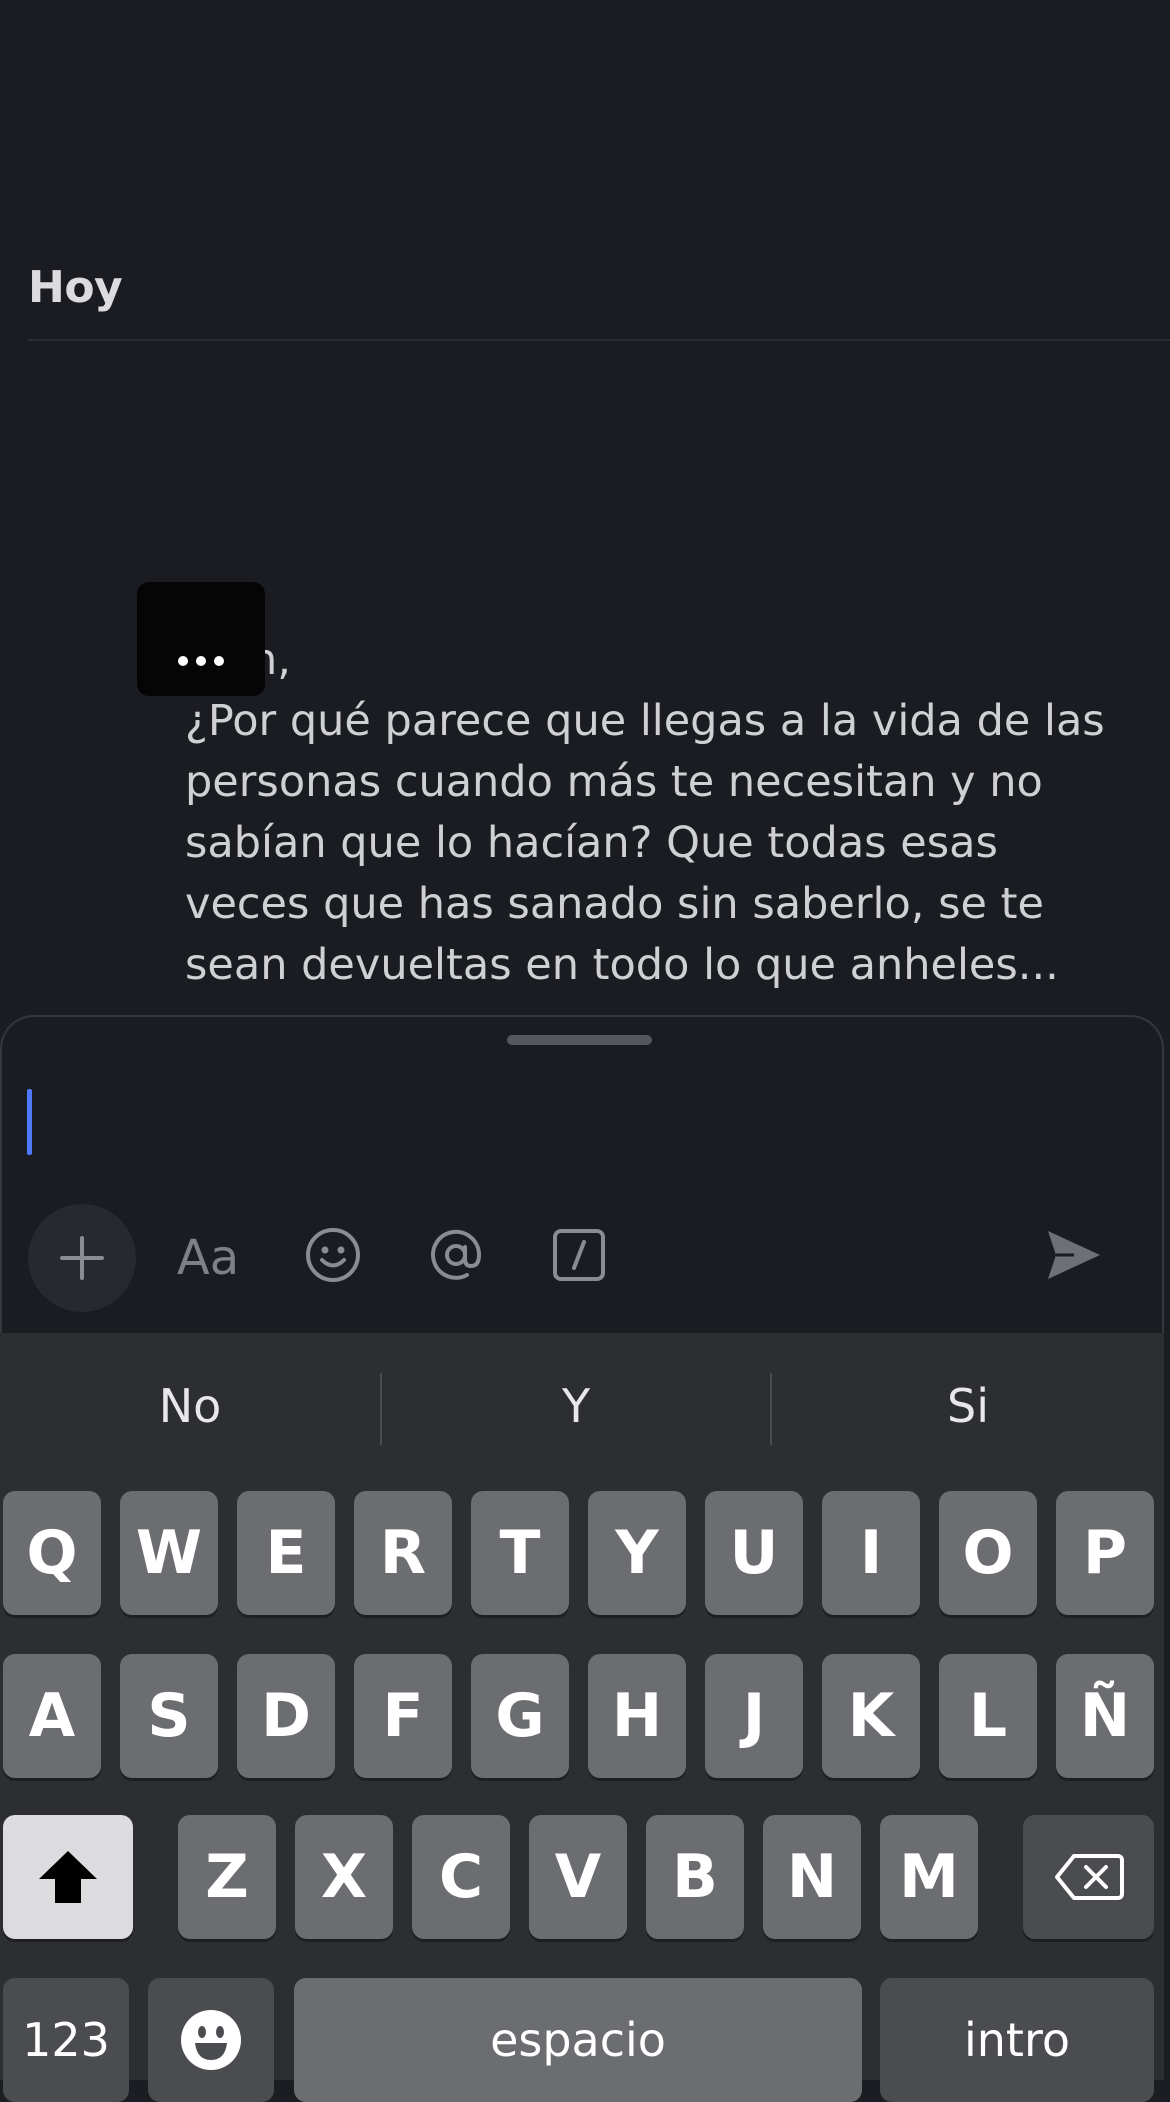 The width and height of the screenshot is (1170, 2102). I want to click on space-key: espacio, so click(578, 2040).